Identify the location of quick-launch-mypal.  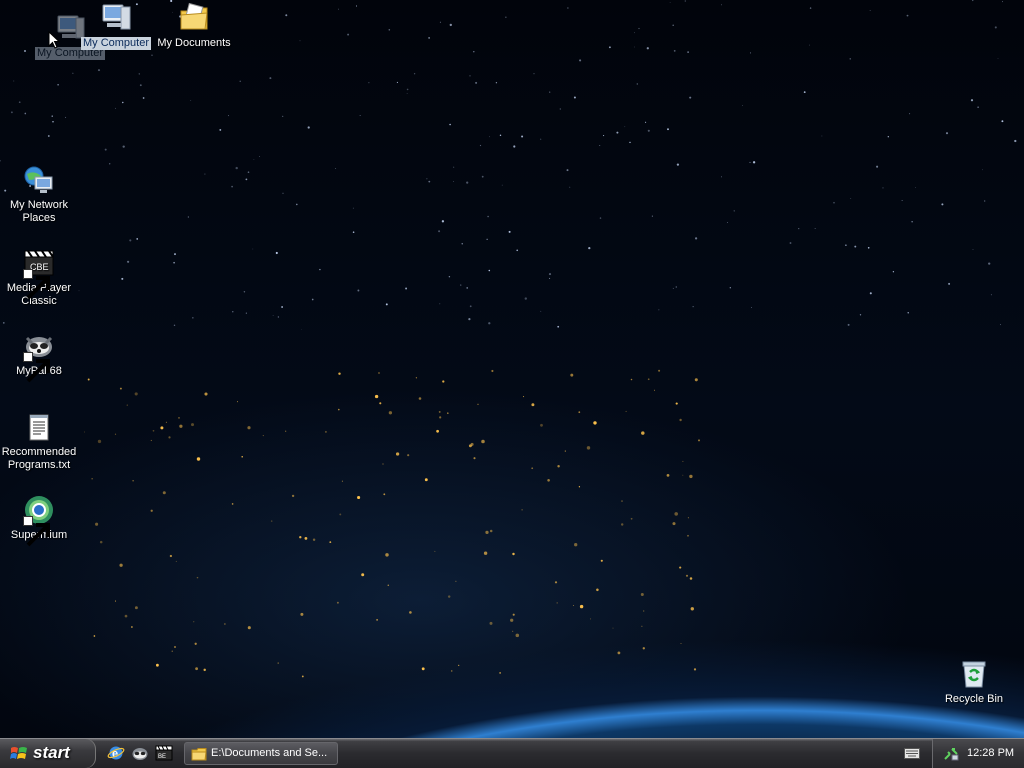
(140, 753).